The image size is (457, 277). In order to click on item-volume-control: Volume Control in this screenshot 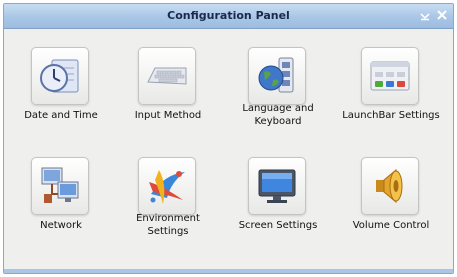, I will do `click(391, 194)`.